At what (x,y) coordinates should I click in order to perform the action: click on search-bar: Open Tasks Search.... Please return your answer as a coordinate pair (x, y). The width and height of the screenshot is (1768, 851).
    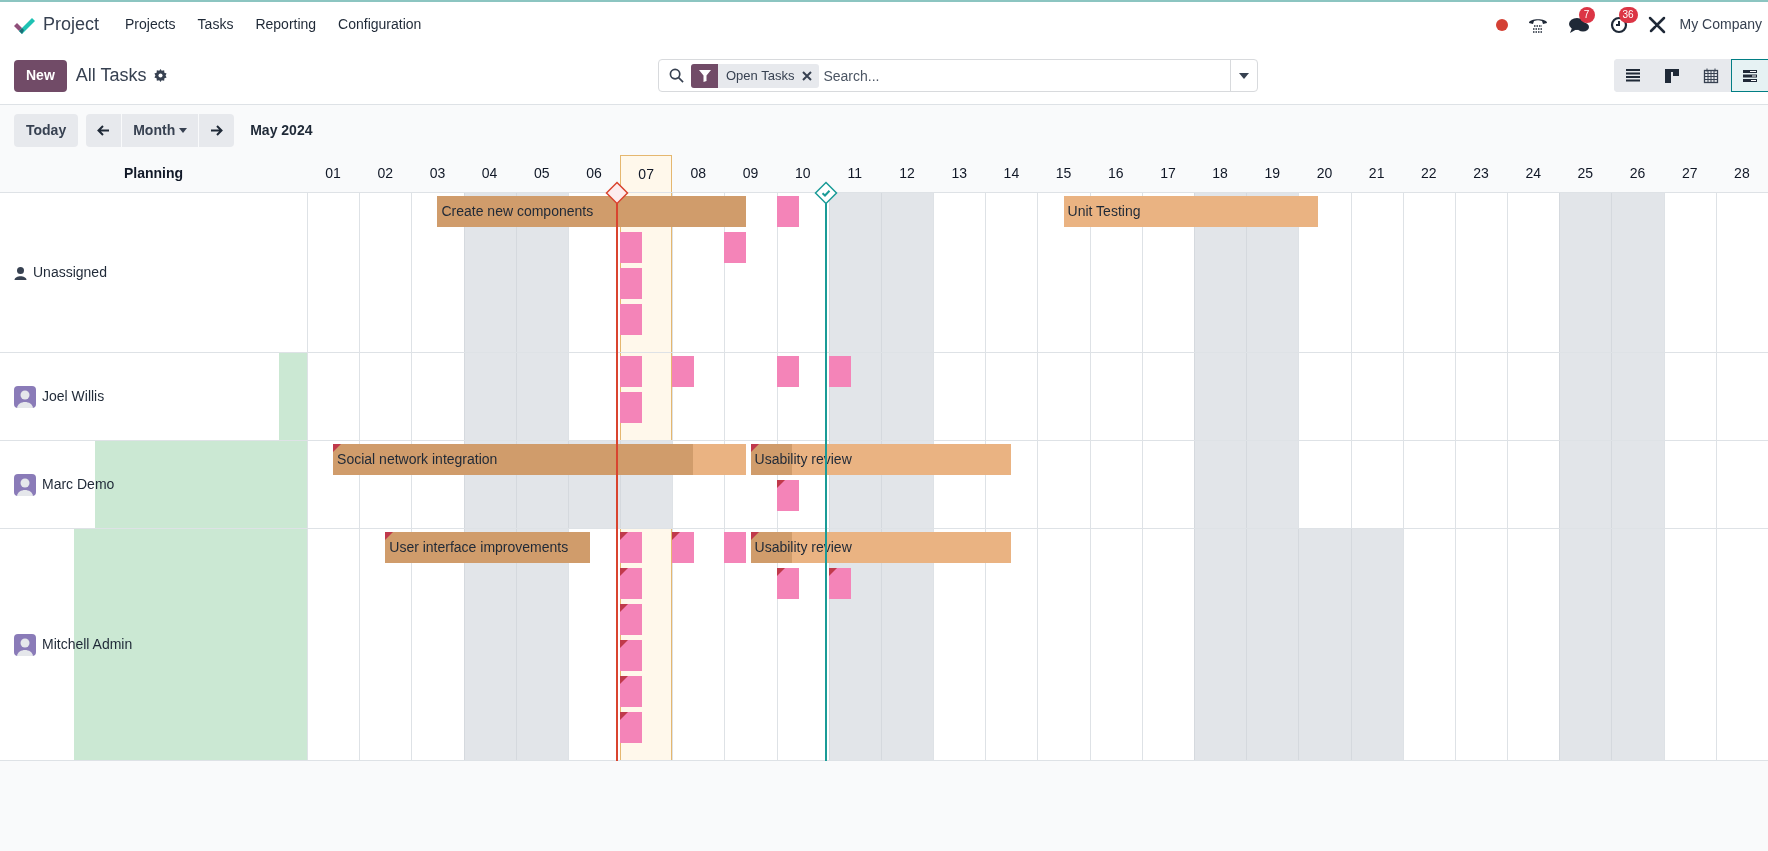
    Looking at the image, I should click on (958, 75).